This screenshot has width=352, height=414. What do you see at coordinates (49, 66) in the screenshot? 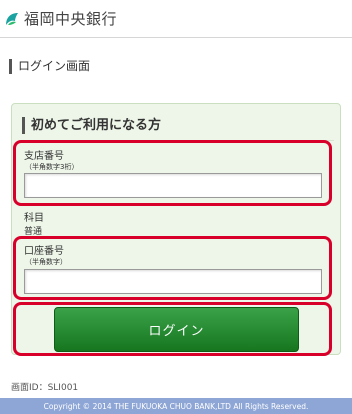
I see `page-title: ログイン画面` at bounding box center [49, 66].